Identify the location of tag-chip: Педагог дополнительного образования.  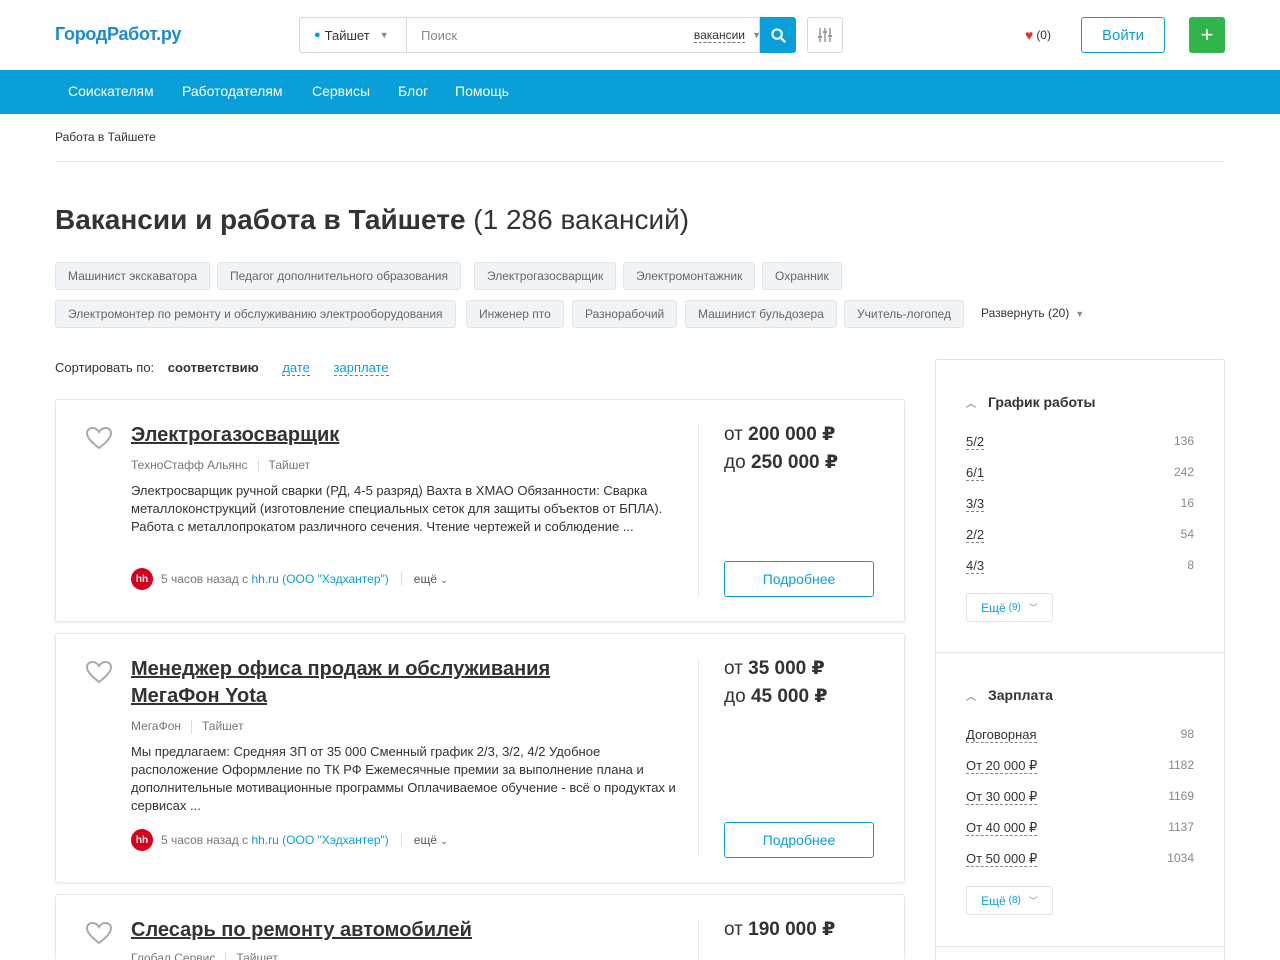
(339, 276).